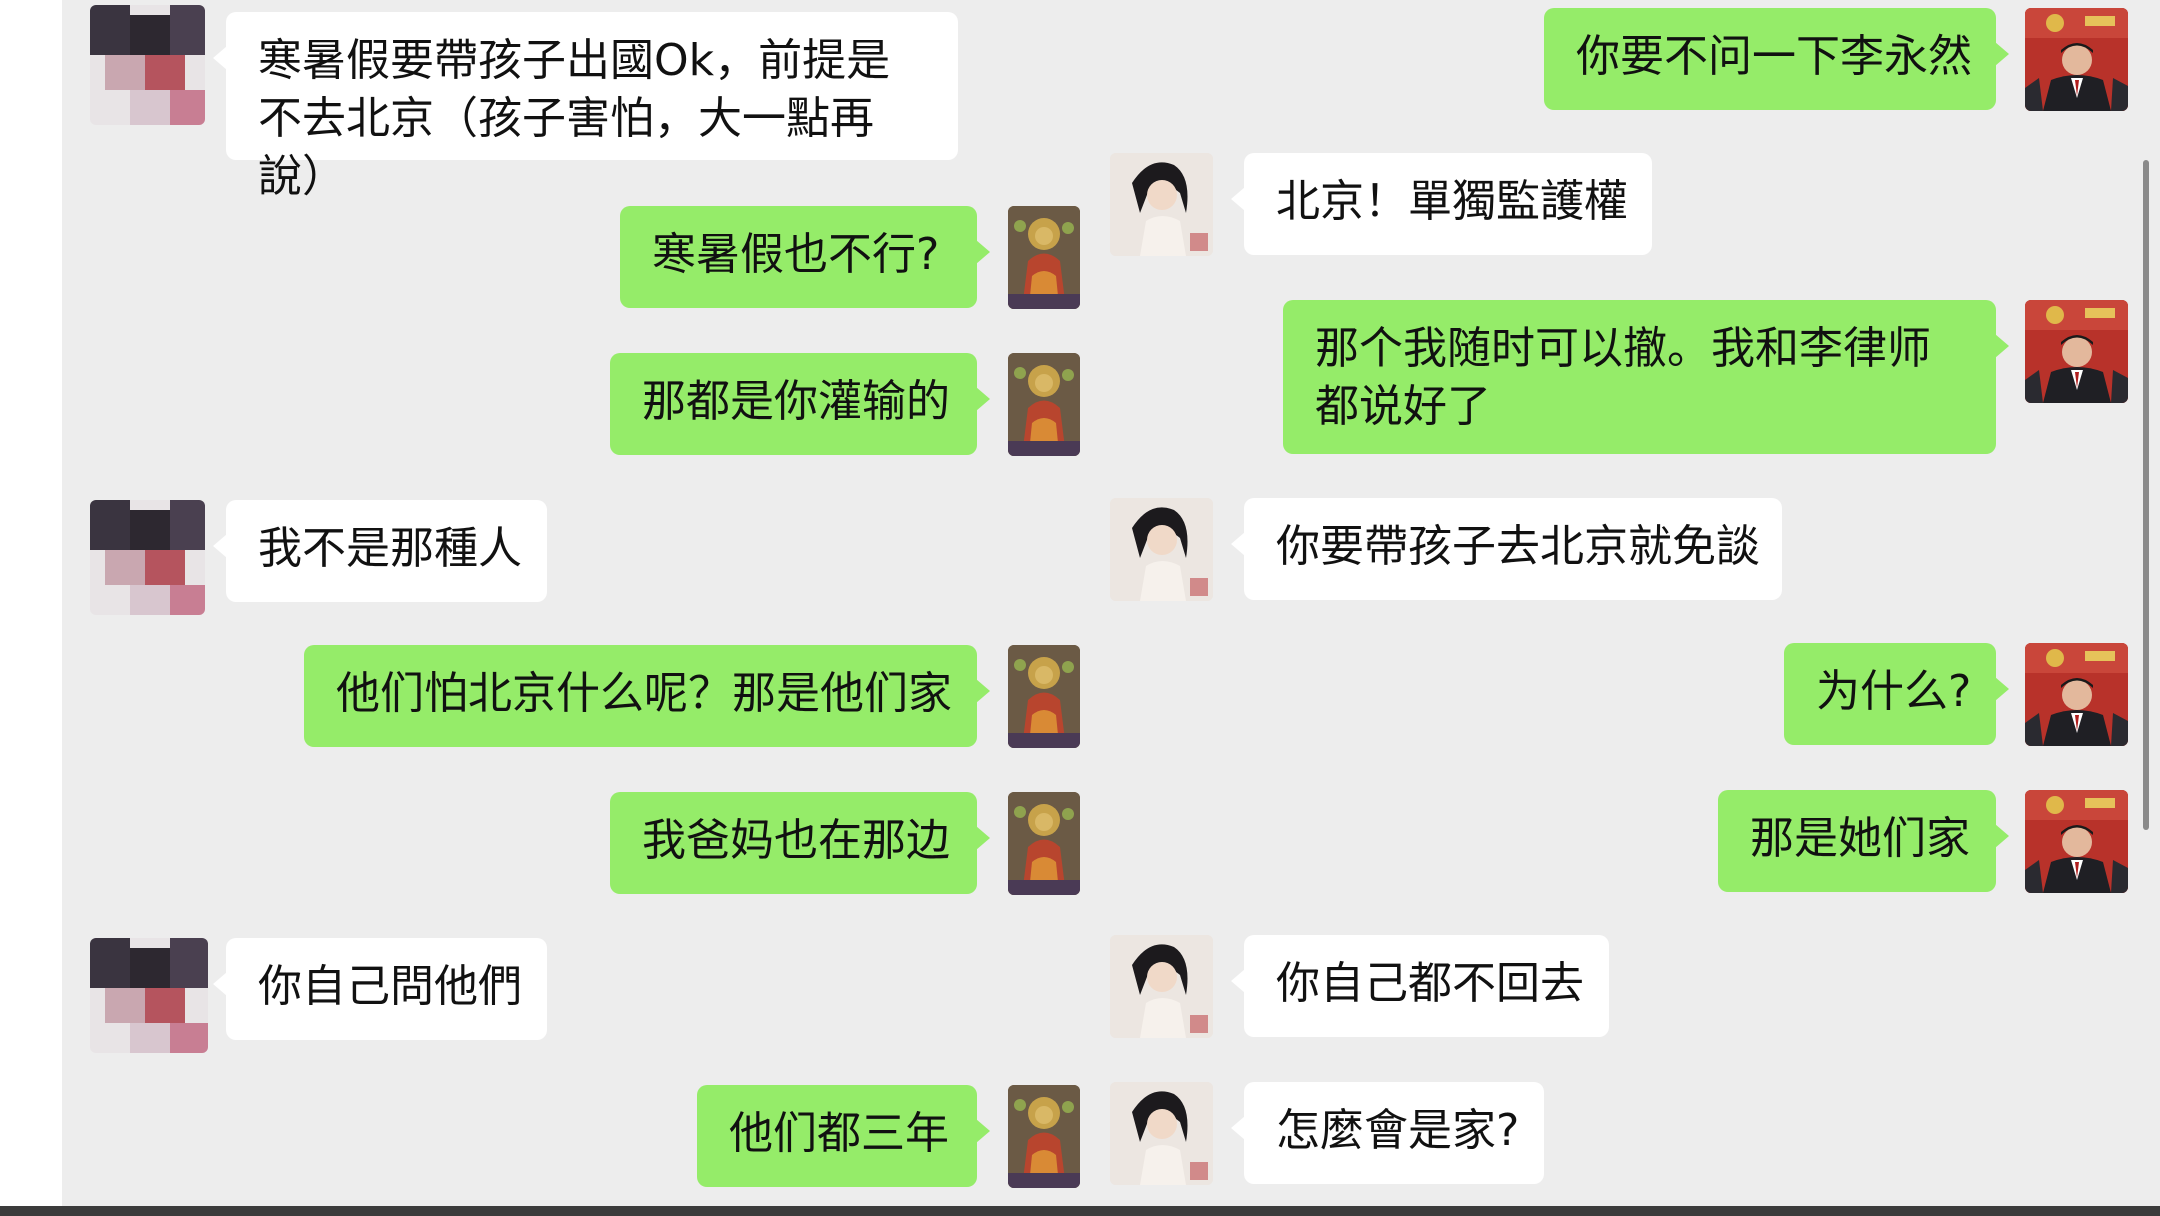  What do you see at coordinates (380, 551) in the screenshot?
I see `message-bubble: 我不是那種人` at bounding box center [380, 551].